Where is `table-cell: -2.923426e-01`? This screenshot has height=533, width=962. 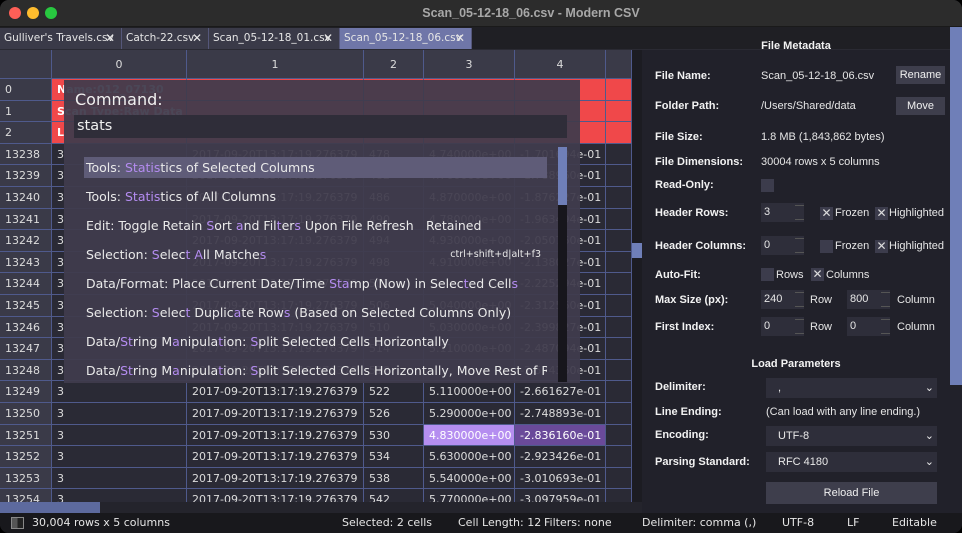
table-cell: -2.923426e-01 is located at coordinates (560, 457).